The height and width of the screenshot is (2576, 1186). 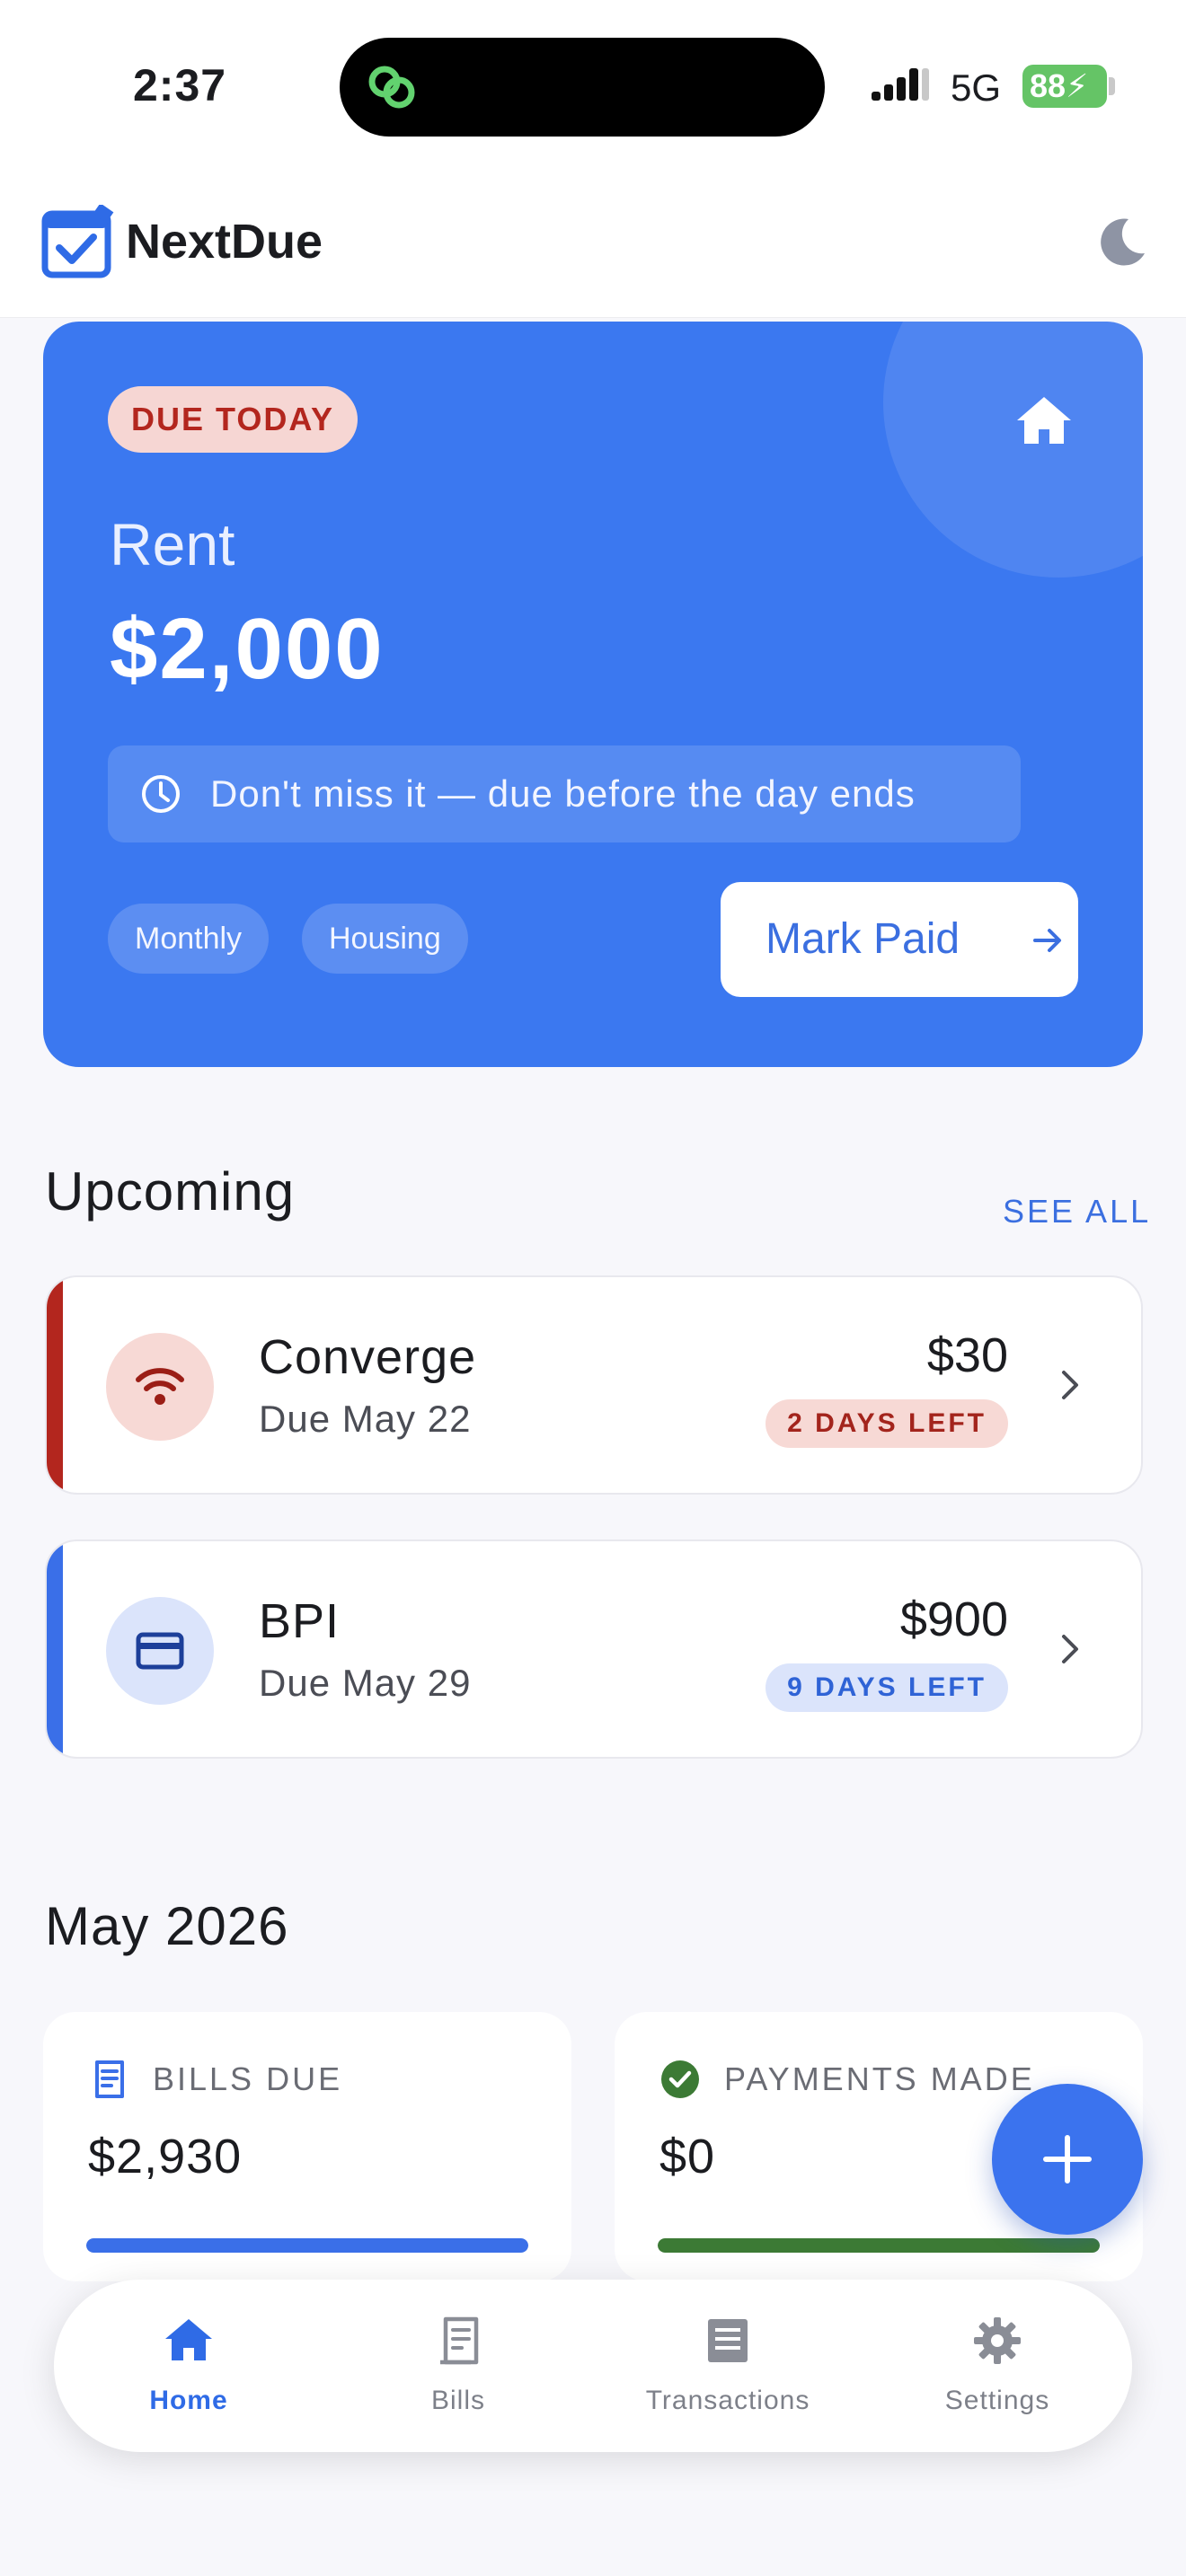 What do you see at coordinates (365, 1419) in the screenshot?
I see `bill-due-date: Due May 22` at bounding box center [365, 1419].